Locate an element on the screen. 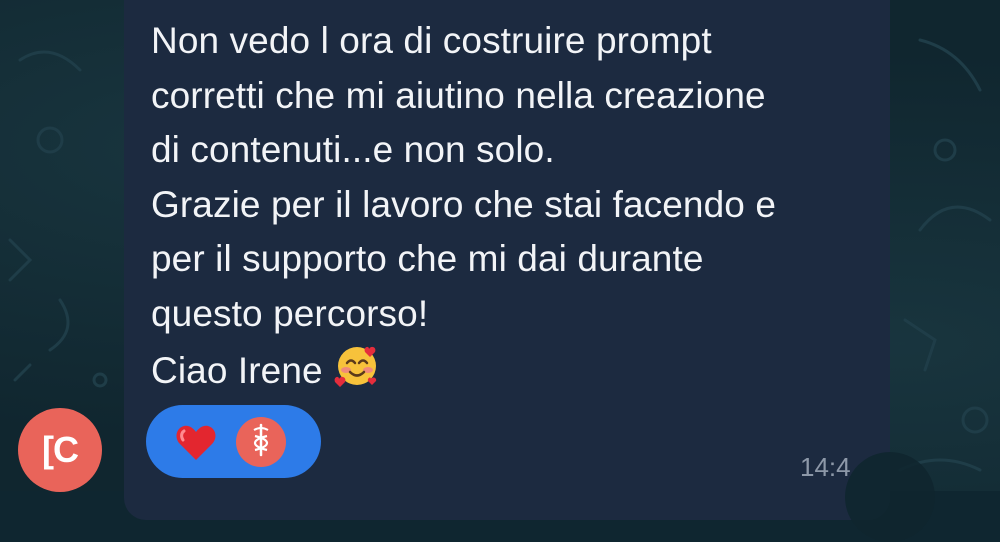  message-line: Grazie per il lavoro che stai facendo e is located at coordinates (464, 204).